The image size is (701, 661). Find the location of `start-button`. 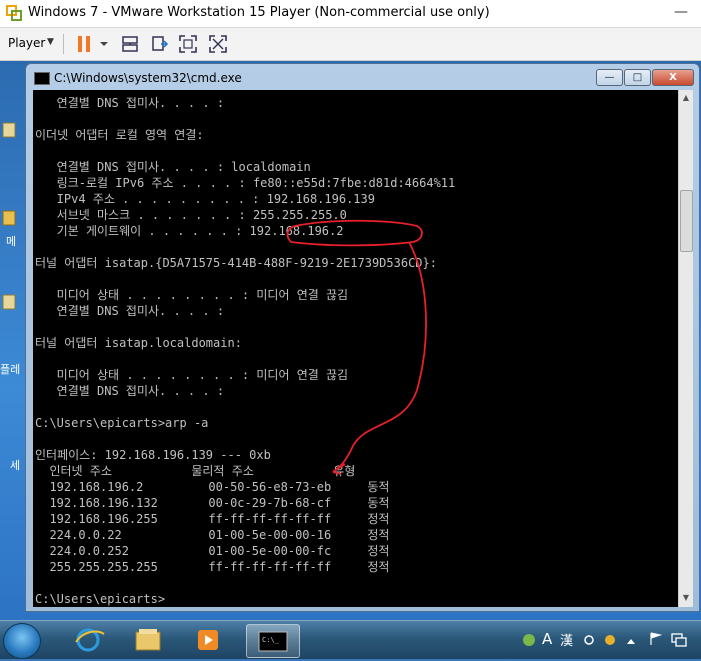

start-button is located at coordinates (22, 641).